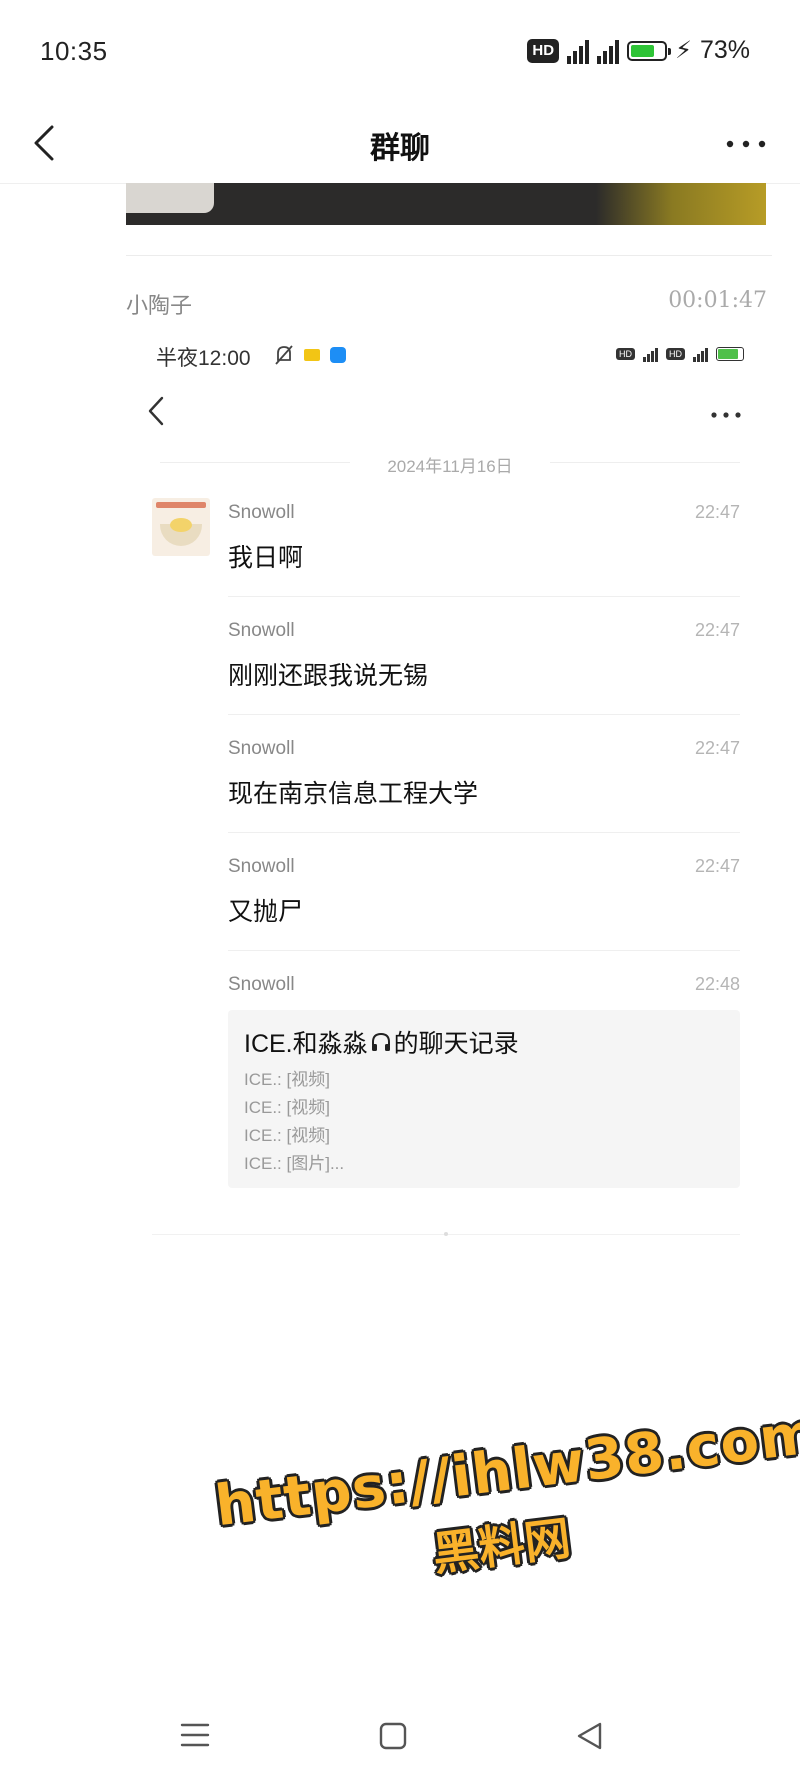 Image resolution: width=800 pixels, height=1787 pixels. Describe the element at coordinates (650, 354) in the screenshot. I see `signal-icon` at that location.